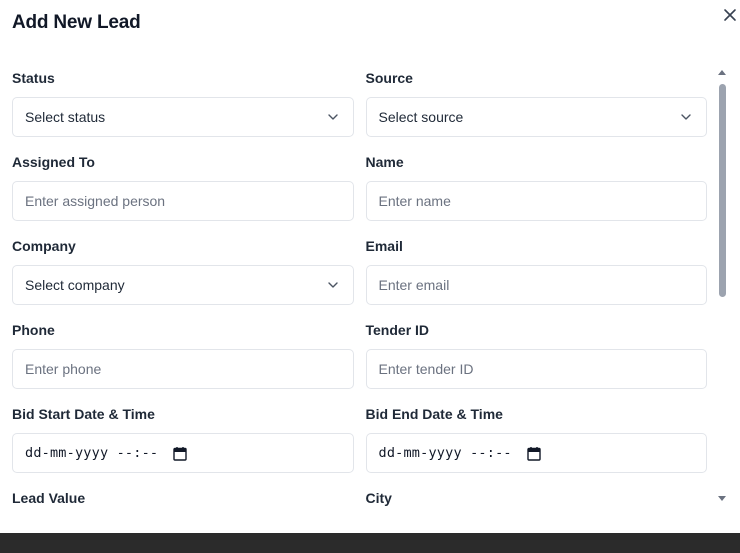 Image resolution: width=740 pixels, height=553 pixels. What do you see at coordinates (63, 369) in the screenshot?
I see `phone-placeholder: Enter phone` at bounding box center [63, 369].